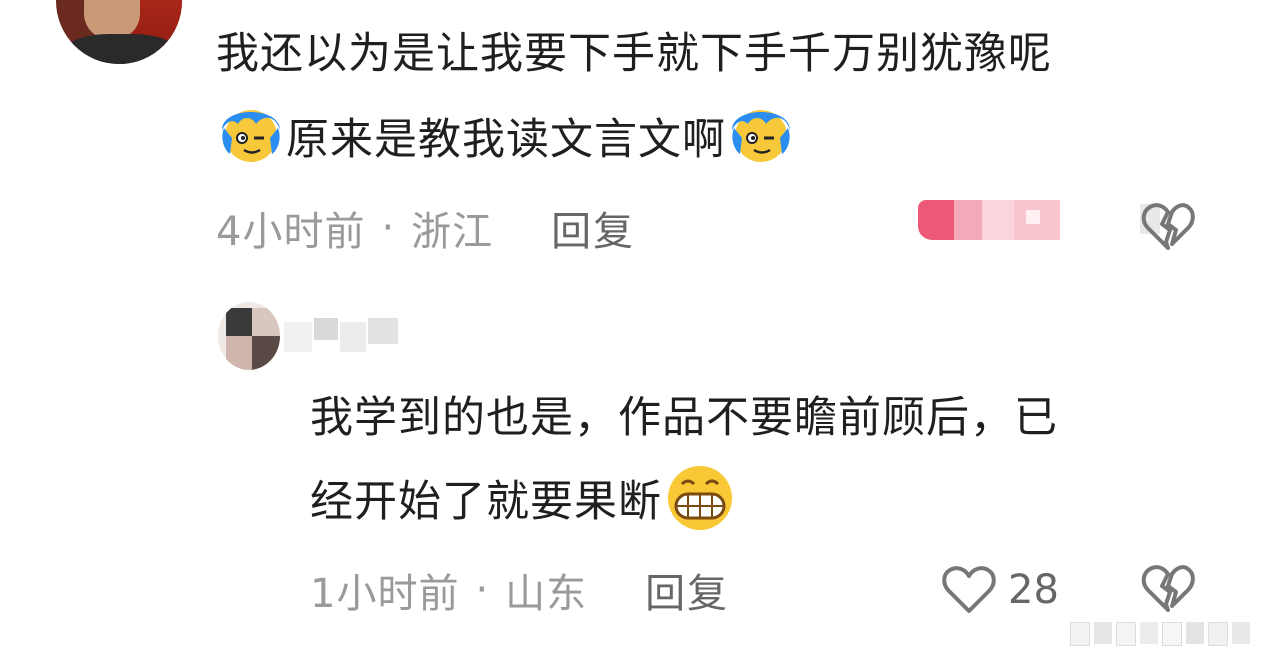  Describe the element at coordinates (770, 500) in the screenshot. I see `comment-line: 经开始了就要果断` at that location.